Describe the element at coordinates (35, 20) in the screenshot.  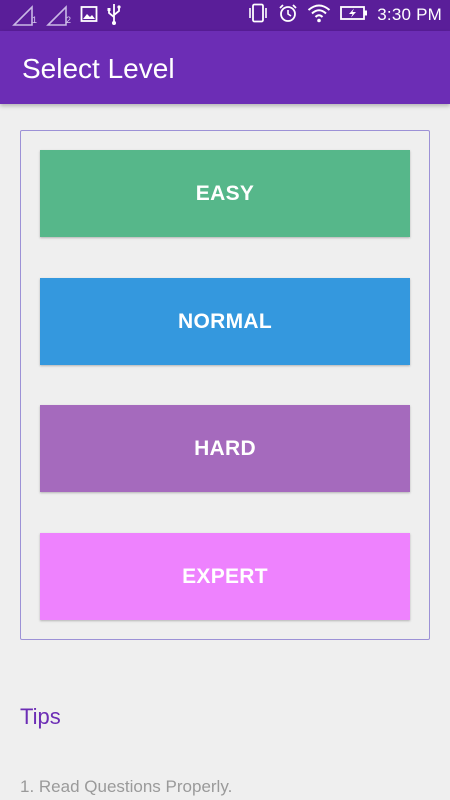
I see `sim1-label: 1` at that location.